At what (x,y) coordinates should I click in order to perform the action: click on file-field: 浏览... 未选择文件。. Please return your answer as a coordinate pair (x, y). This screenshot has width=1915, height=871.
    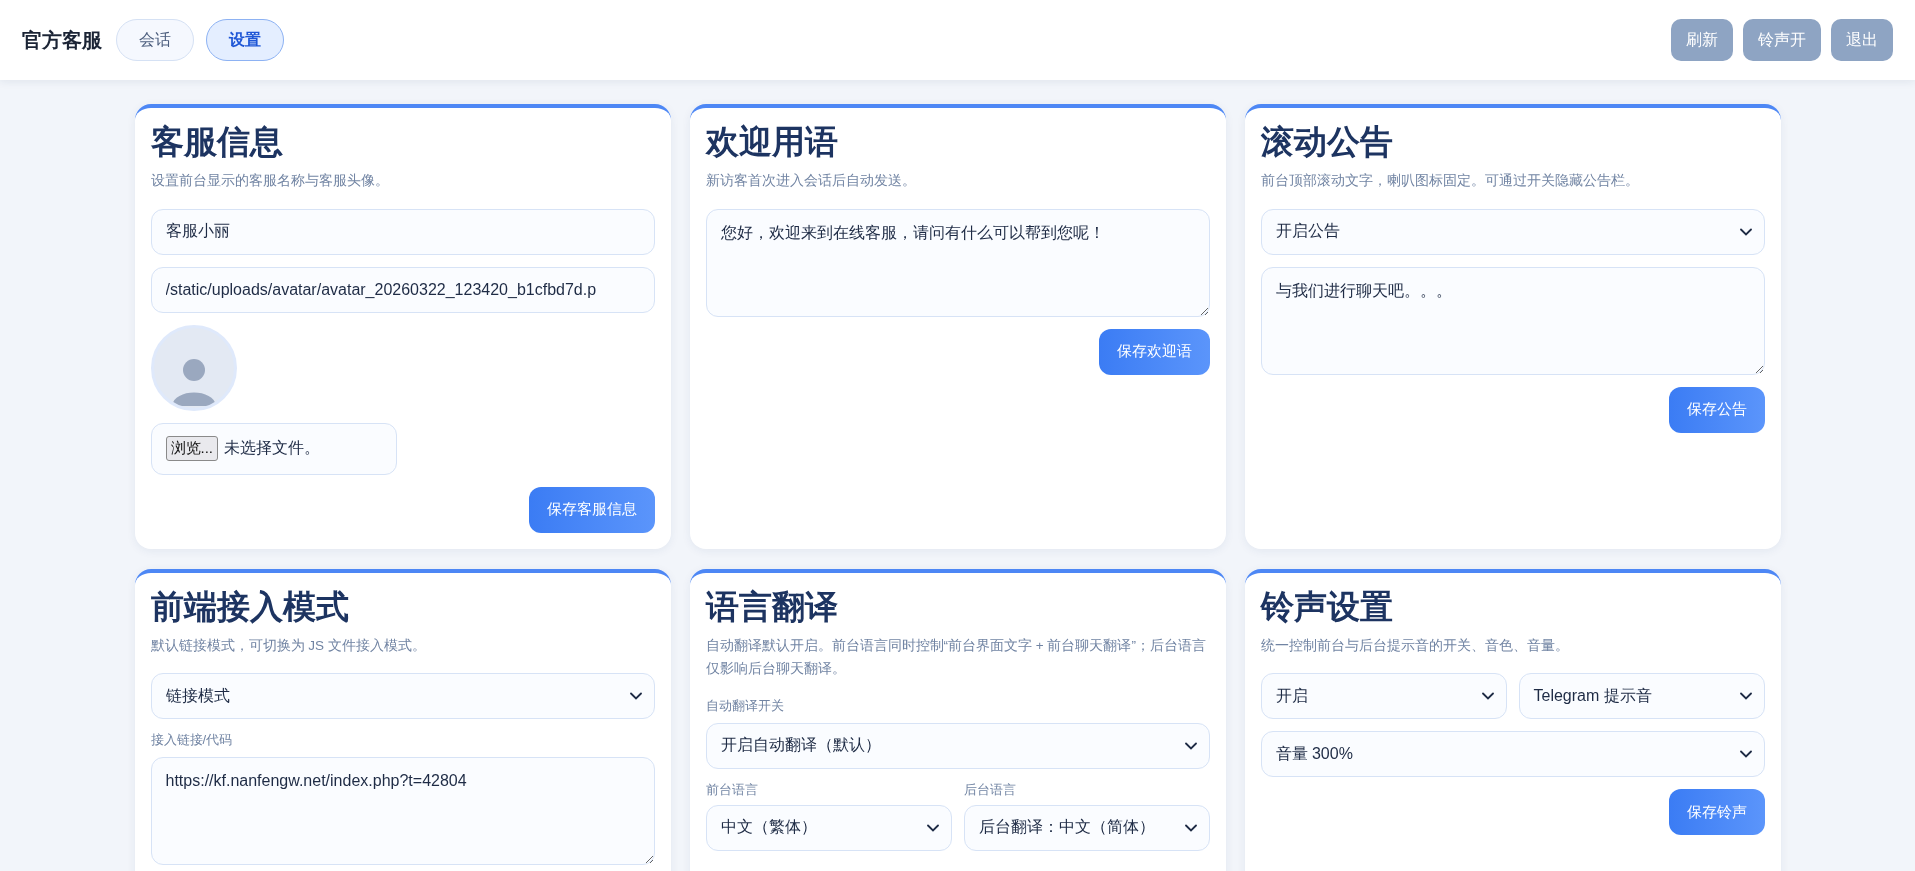
    Looking at the image, I should click on (273, 448).